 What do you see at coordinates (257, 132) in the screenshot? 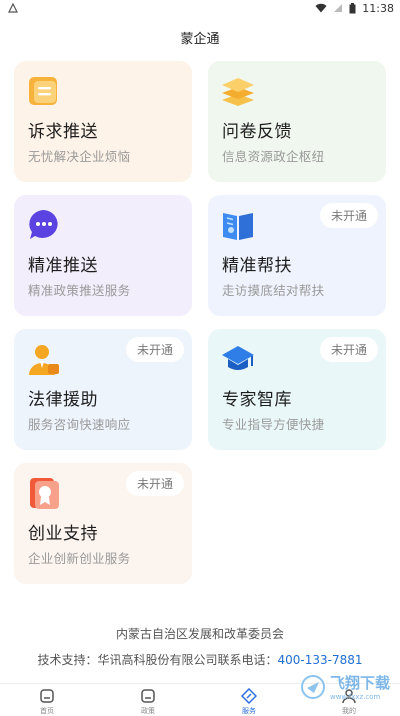
I see `card-title: 问卷反馈` at bounding box center [257, 132].